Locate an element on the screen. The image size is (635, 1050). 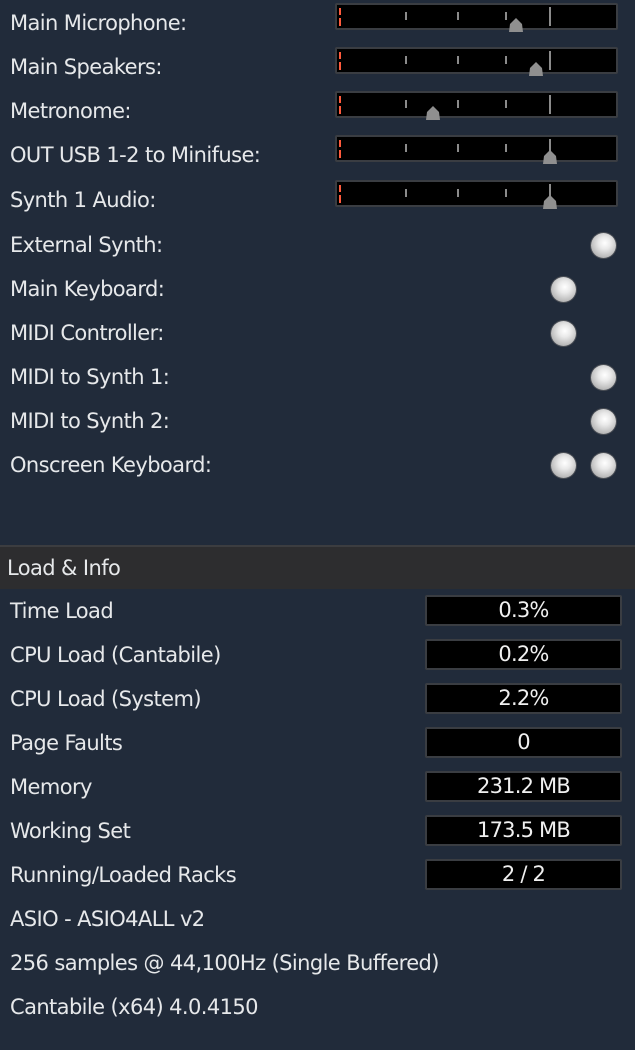
midi-port-row: MIDI Controller: is located at coordinates (317, 333).